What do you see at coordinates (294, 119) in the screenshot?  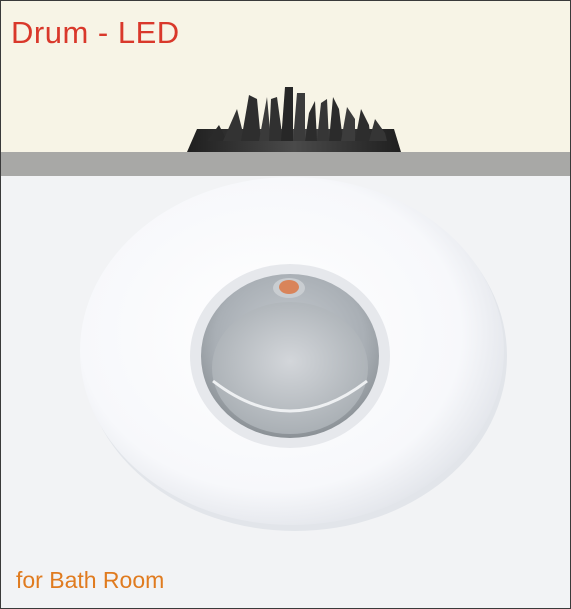 I see `heatsink-fins-image` at bounding box center [294, 119].